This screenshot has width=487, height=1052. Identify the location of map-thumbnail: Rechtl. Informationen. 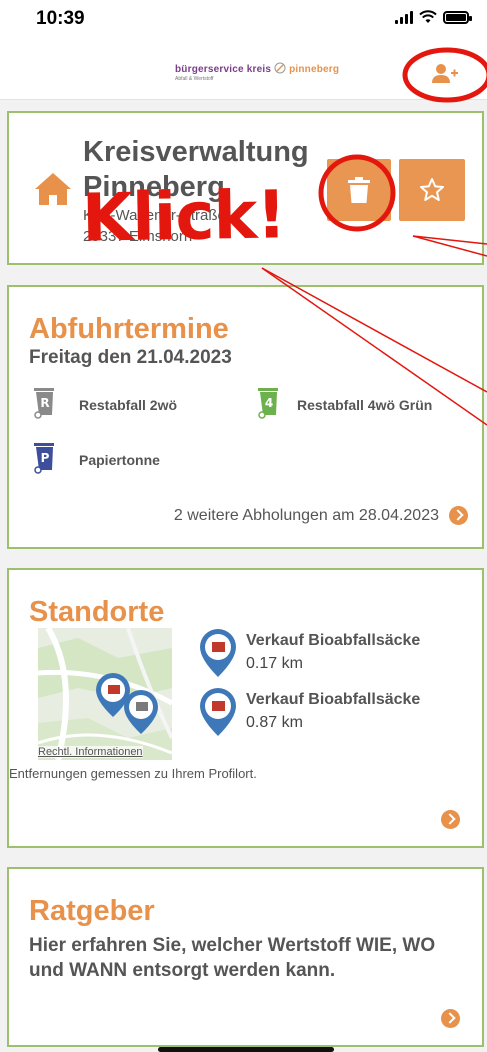
(105, 694).